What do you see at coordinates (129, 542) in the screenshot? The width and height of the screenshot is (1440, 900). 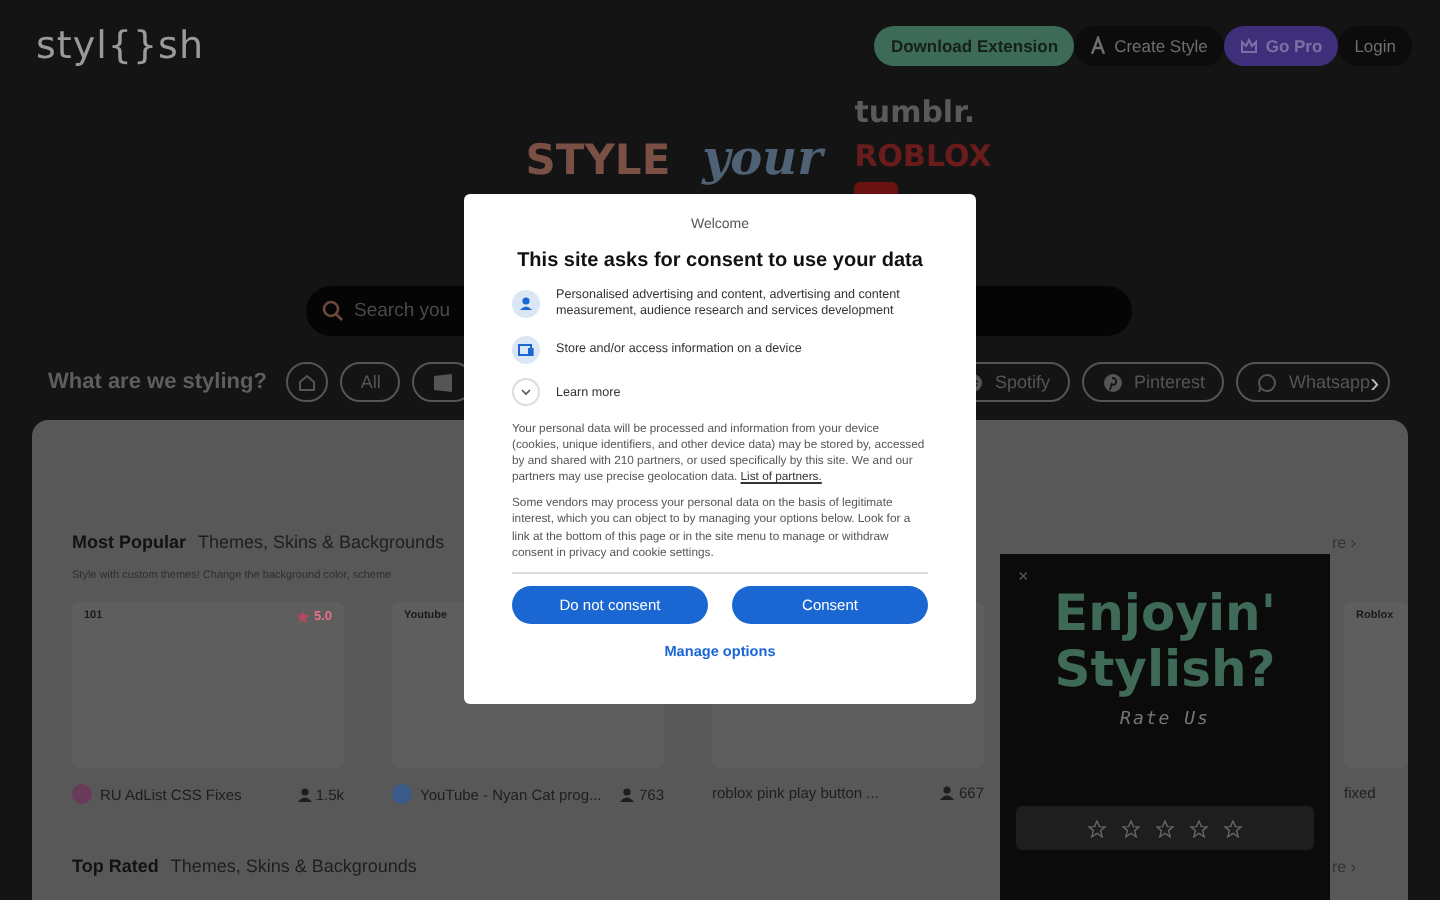 I see `section-title: Most Popular` at bounding box center [129, 542].